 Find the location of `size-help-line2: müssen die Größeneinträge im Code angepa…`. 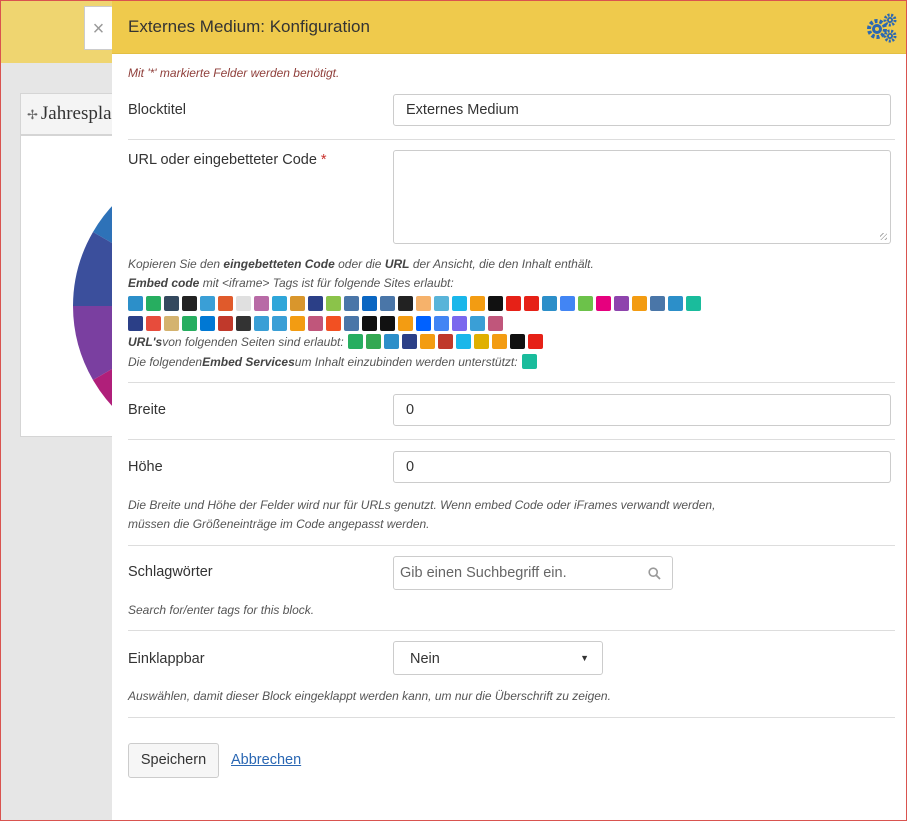

size-help-line2: müssen die Größeneinträge im Code angepa… is located at coordinates (279, 524).